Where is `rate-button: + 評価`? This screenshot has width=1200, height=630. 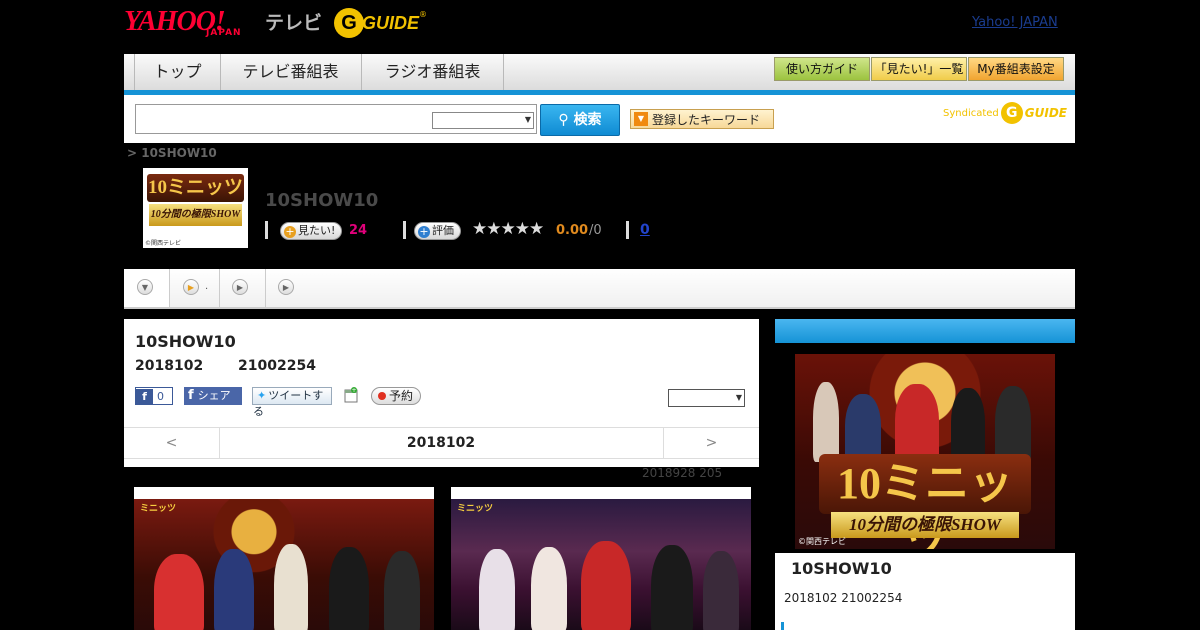
rate-button: + 評価 is located at coordinates (437, 231).